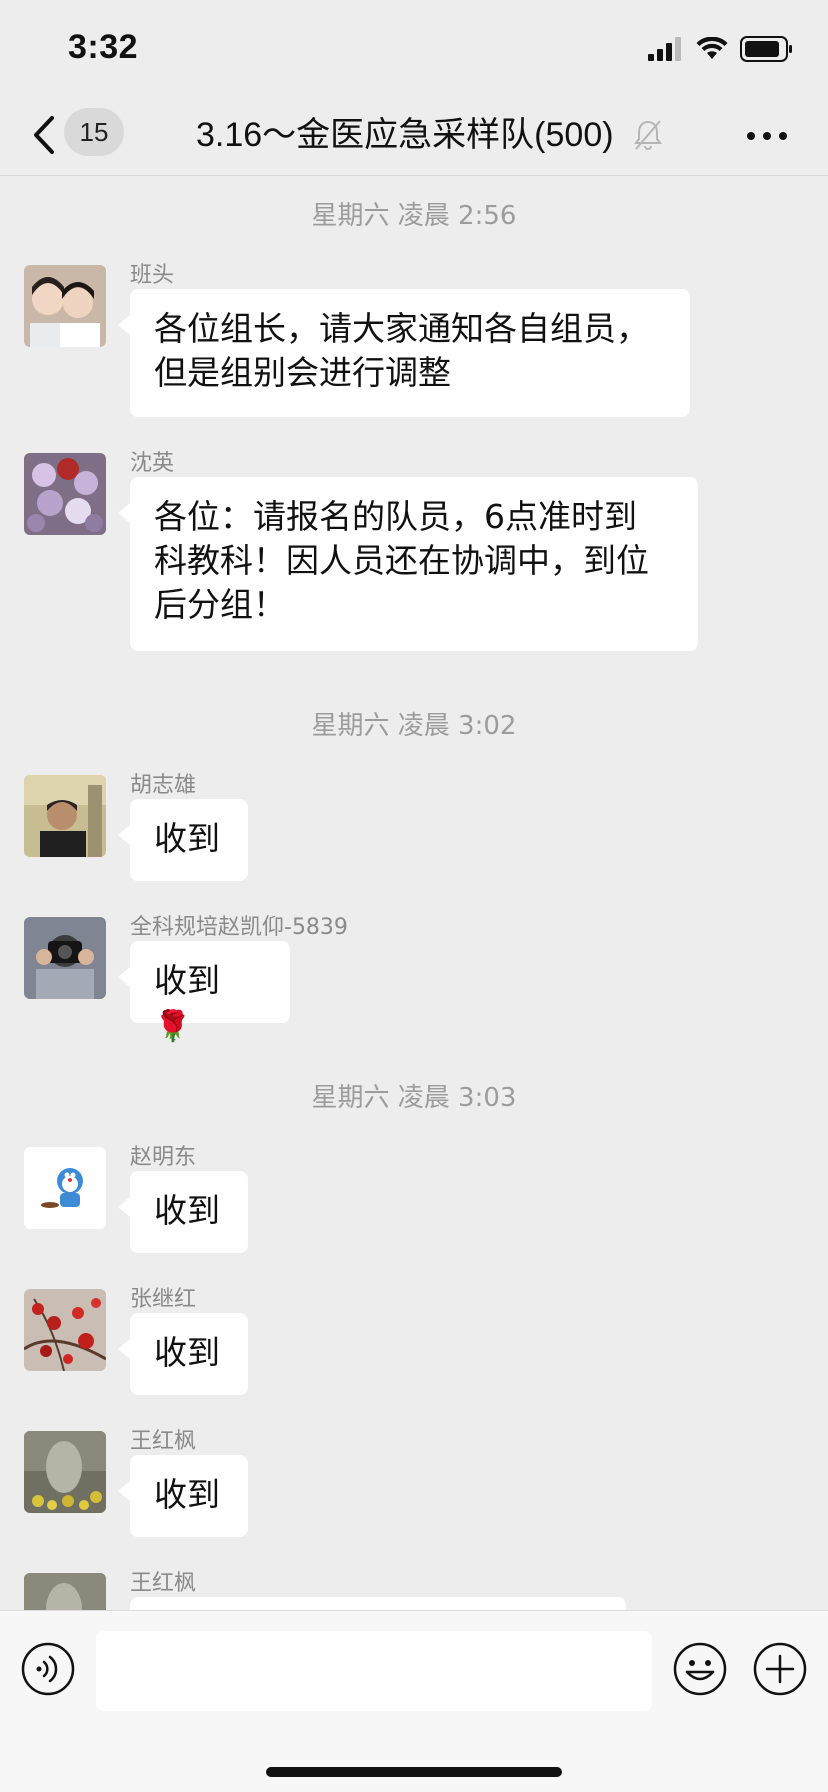 The image size is (828, 1792). Describe the element at coordinates (187, 980) in the screenshot. I see `message-text: 收到` at that location.